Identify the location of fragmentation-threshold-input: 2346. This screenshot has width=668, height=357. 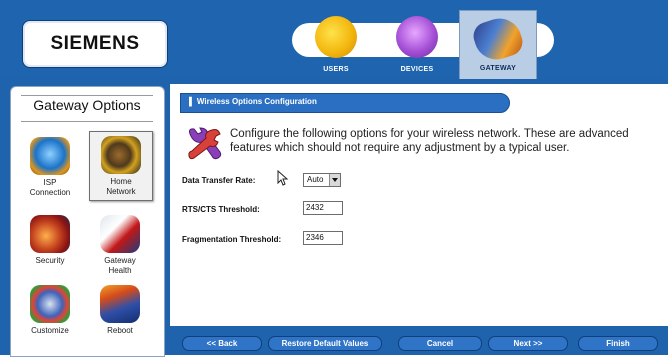
(323, 238).